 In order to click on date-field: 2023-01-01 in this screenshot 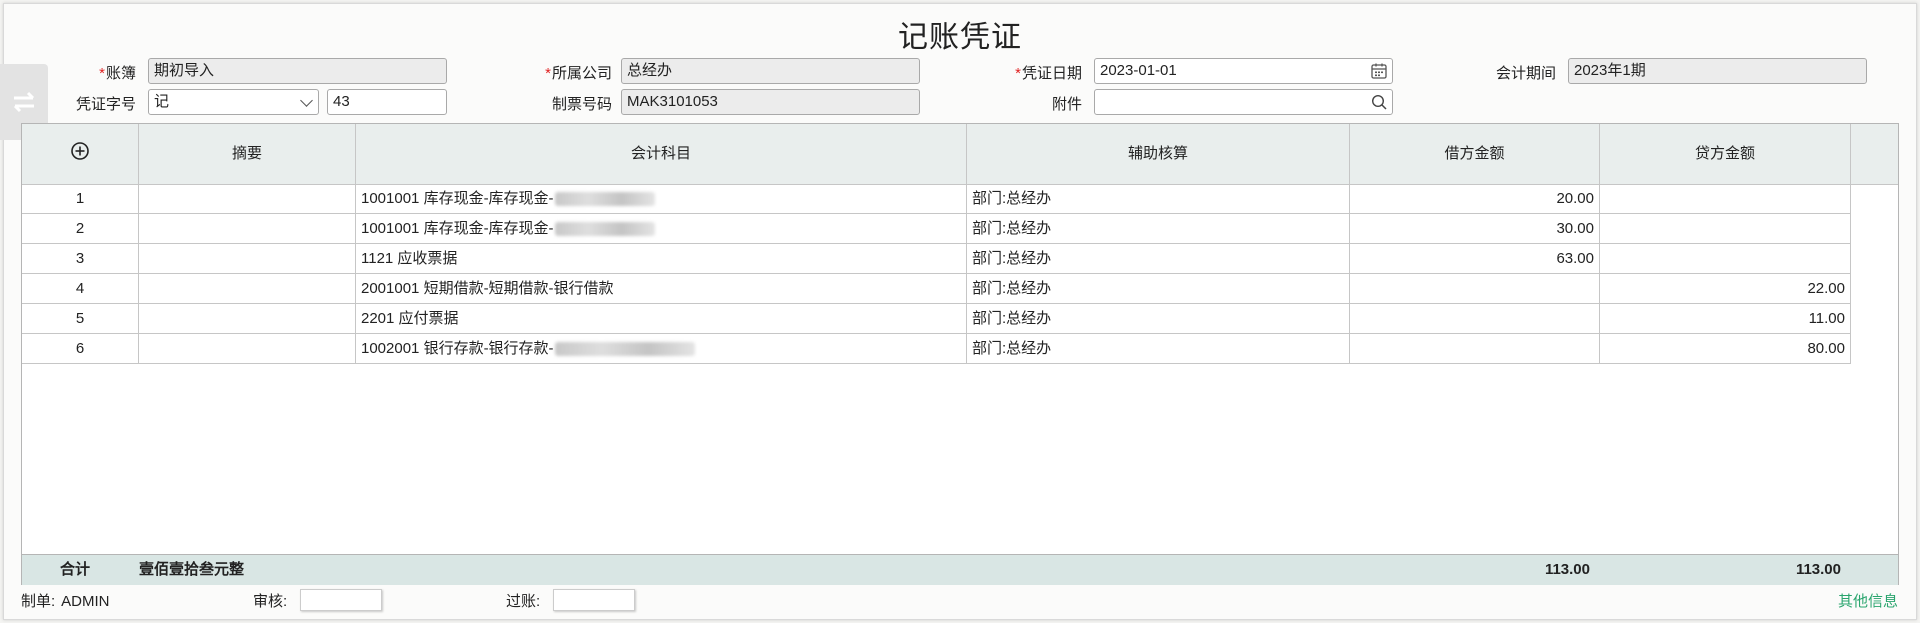, I will do `click(1243, 71)`.